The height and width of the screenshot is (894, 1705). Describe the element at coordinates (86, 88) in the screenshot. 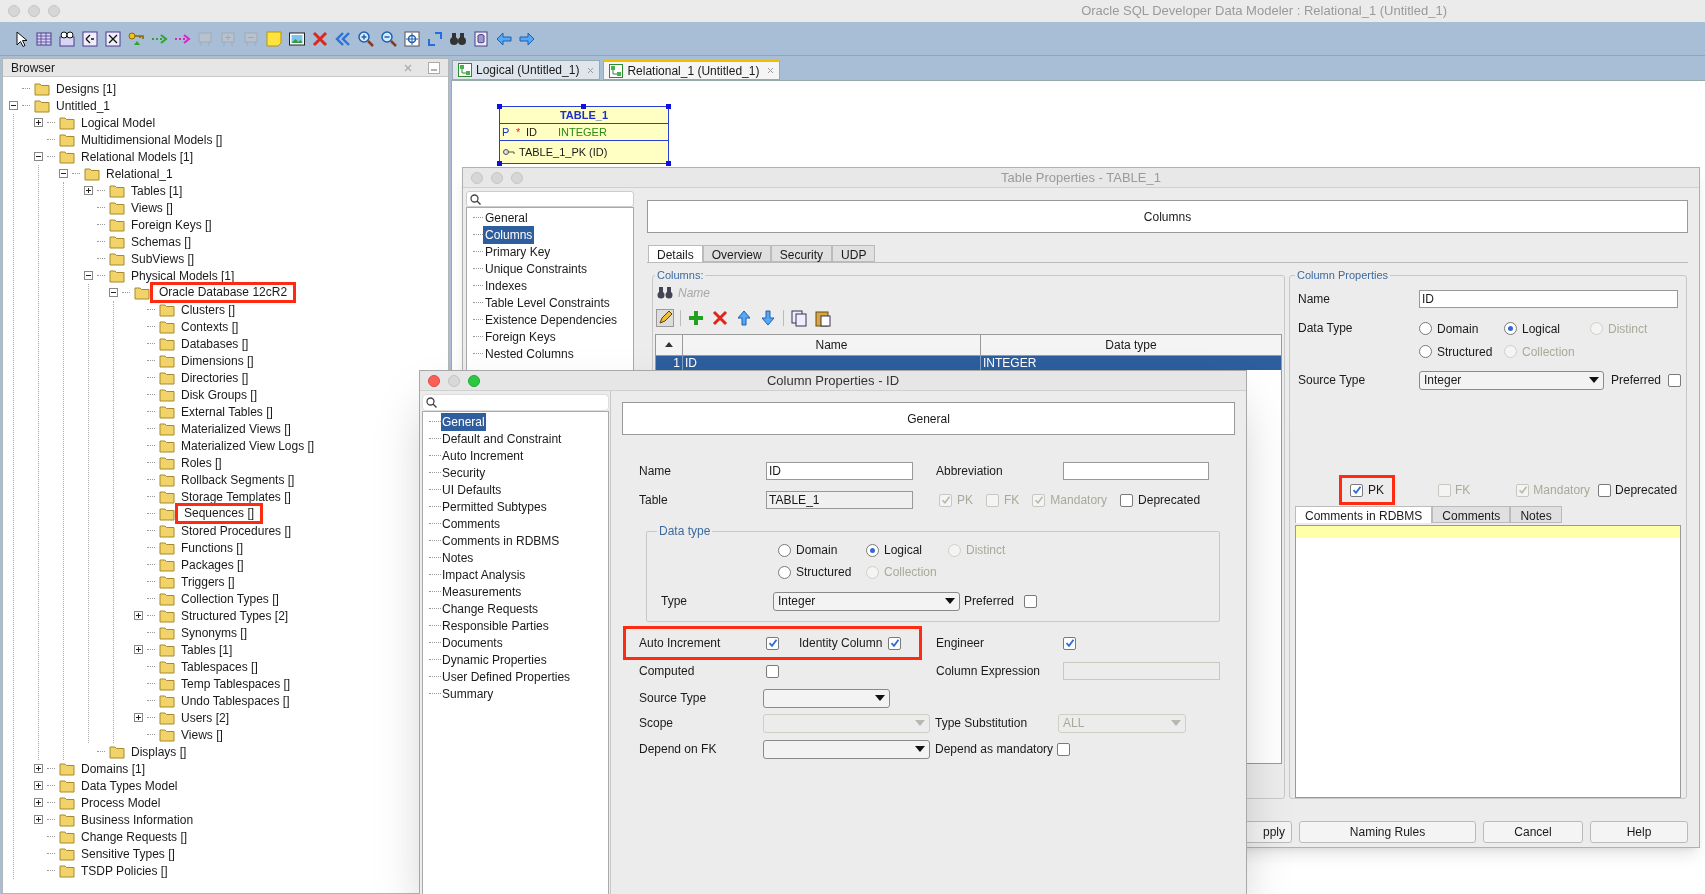

I see `tree-item: Designs [1]` at that location.